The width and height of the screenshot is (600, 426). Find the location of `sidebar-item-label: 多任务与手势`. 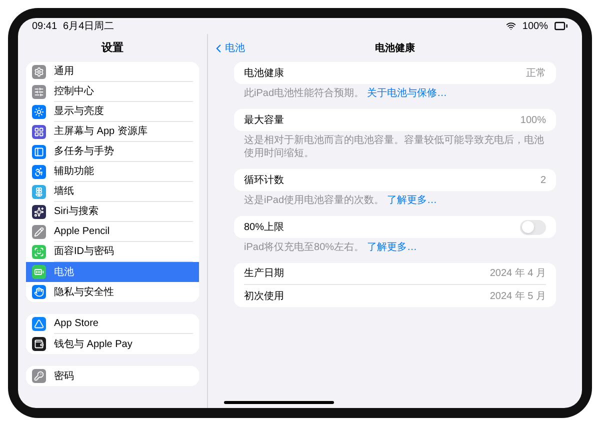

sidebar-item-label: 多任务与手势 is located at coordinates (123, 152).